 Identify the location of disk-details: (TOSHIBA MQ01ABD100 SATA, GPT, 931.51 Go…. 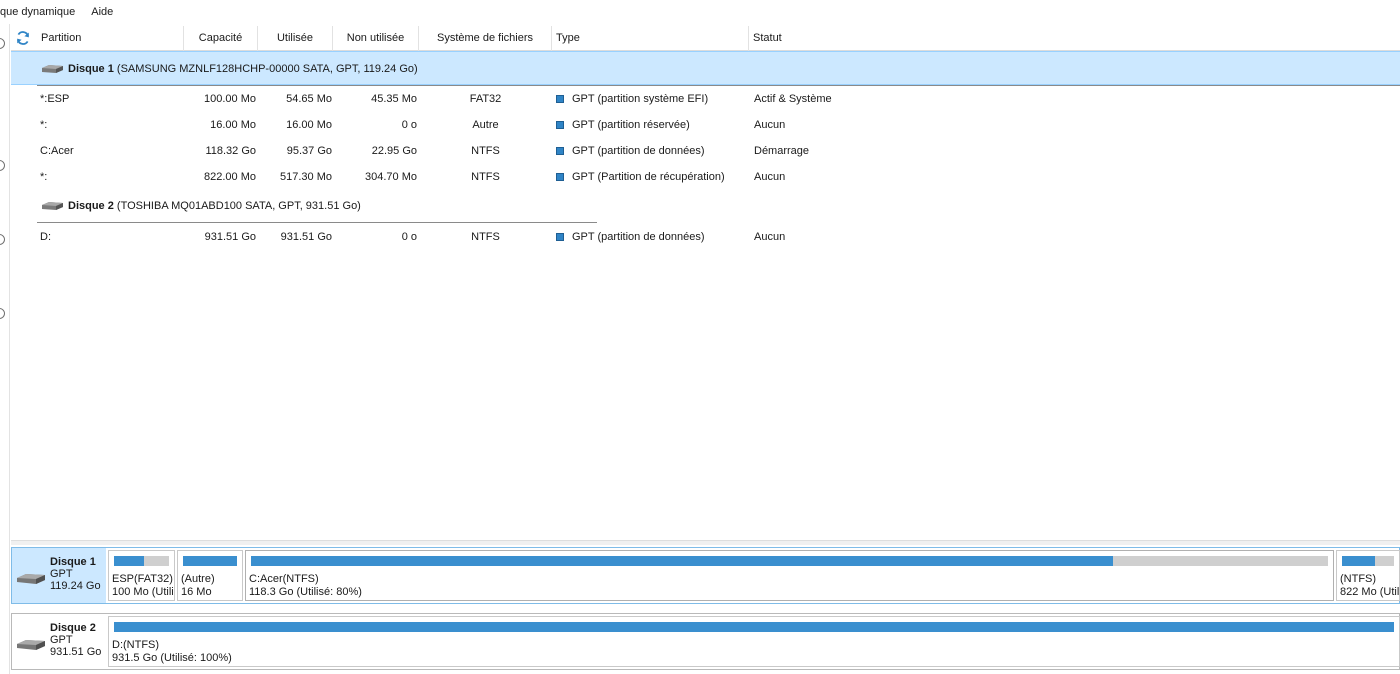
(237, 206).